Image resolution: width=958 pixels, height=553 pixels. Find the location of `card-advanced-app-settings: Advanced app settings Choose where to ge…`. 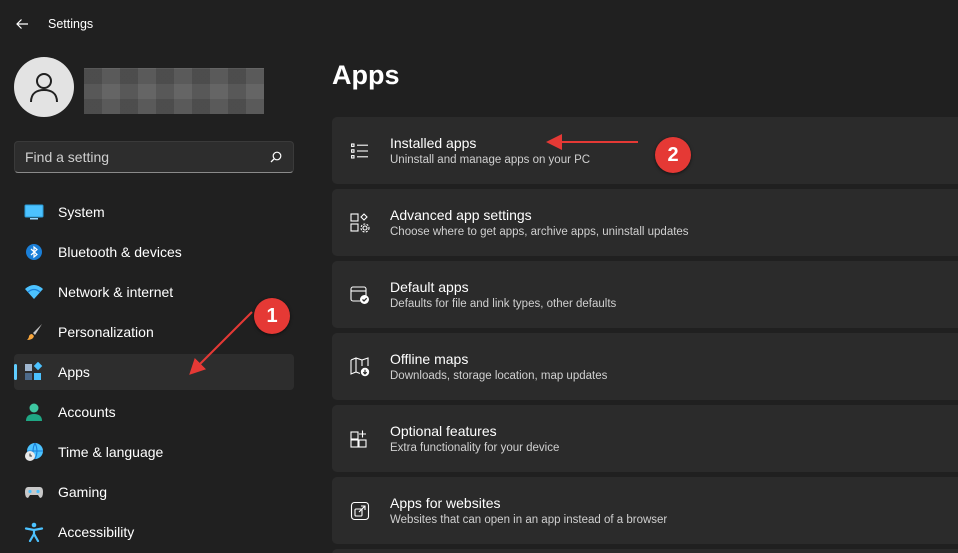

card-advanced-app-settings: Advanced app settings Choose where to ge… is located at coordinates (645, 222).